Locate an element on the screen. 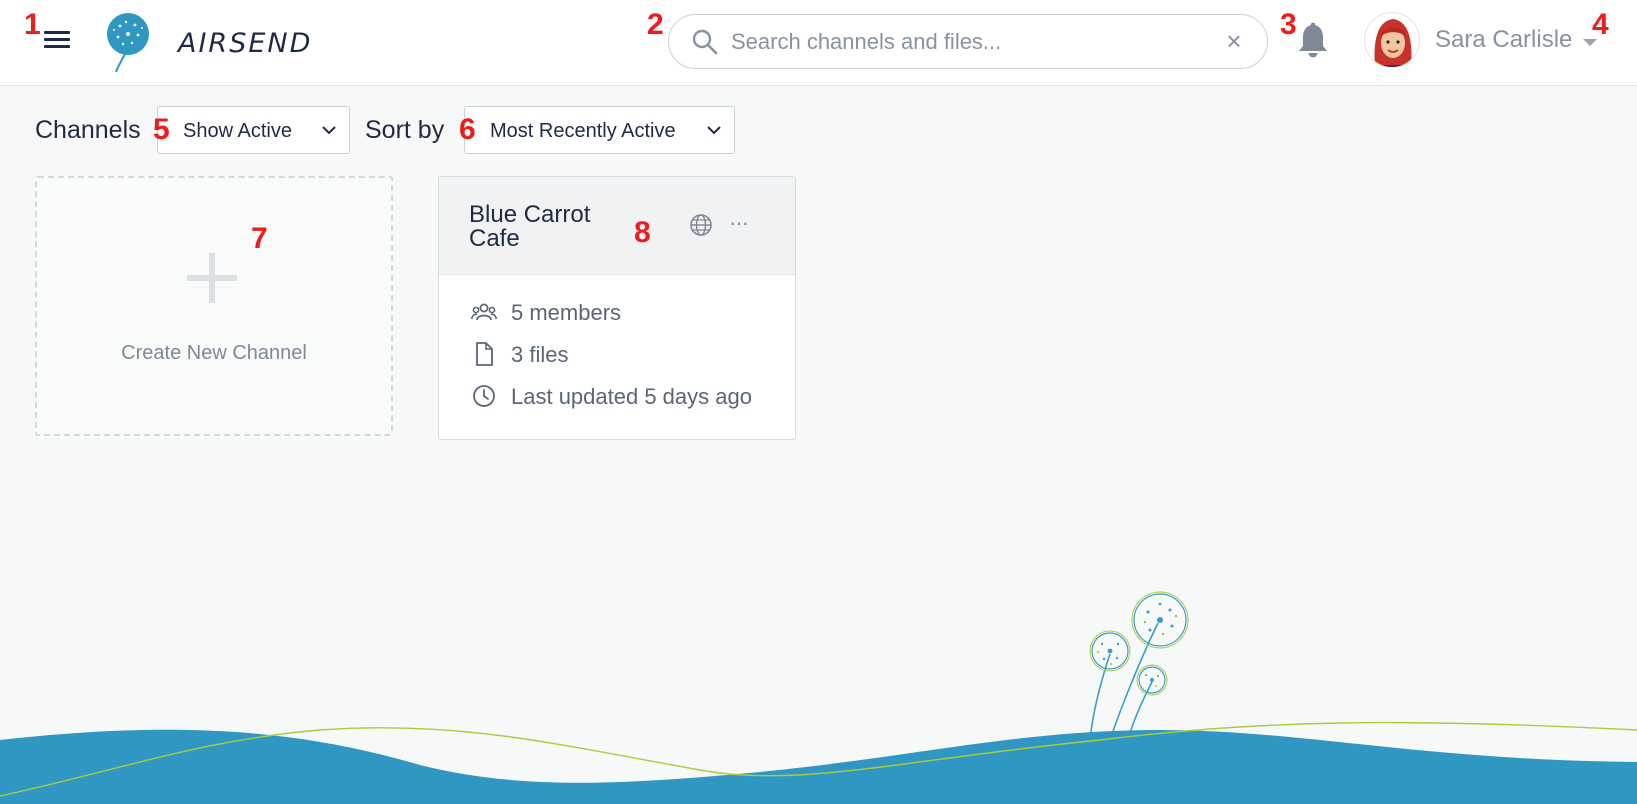 The width and height of the screenshot is (1637, 804). brand-logo: AIRSEND is located at coordinates (209, 41).